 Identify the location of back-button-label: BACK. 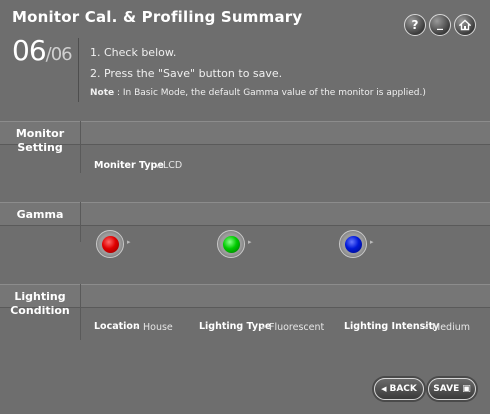
(403, 389).